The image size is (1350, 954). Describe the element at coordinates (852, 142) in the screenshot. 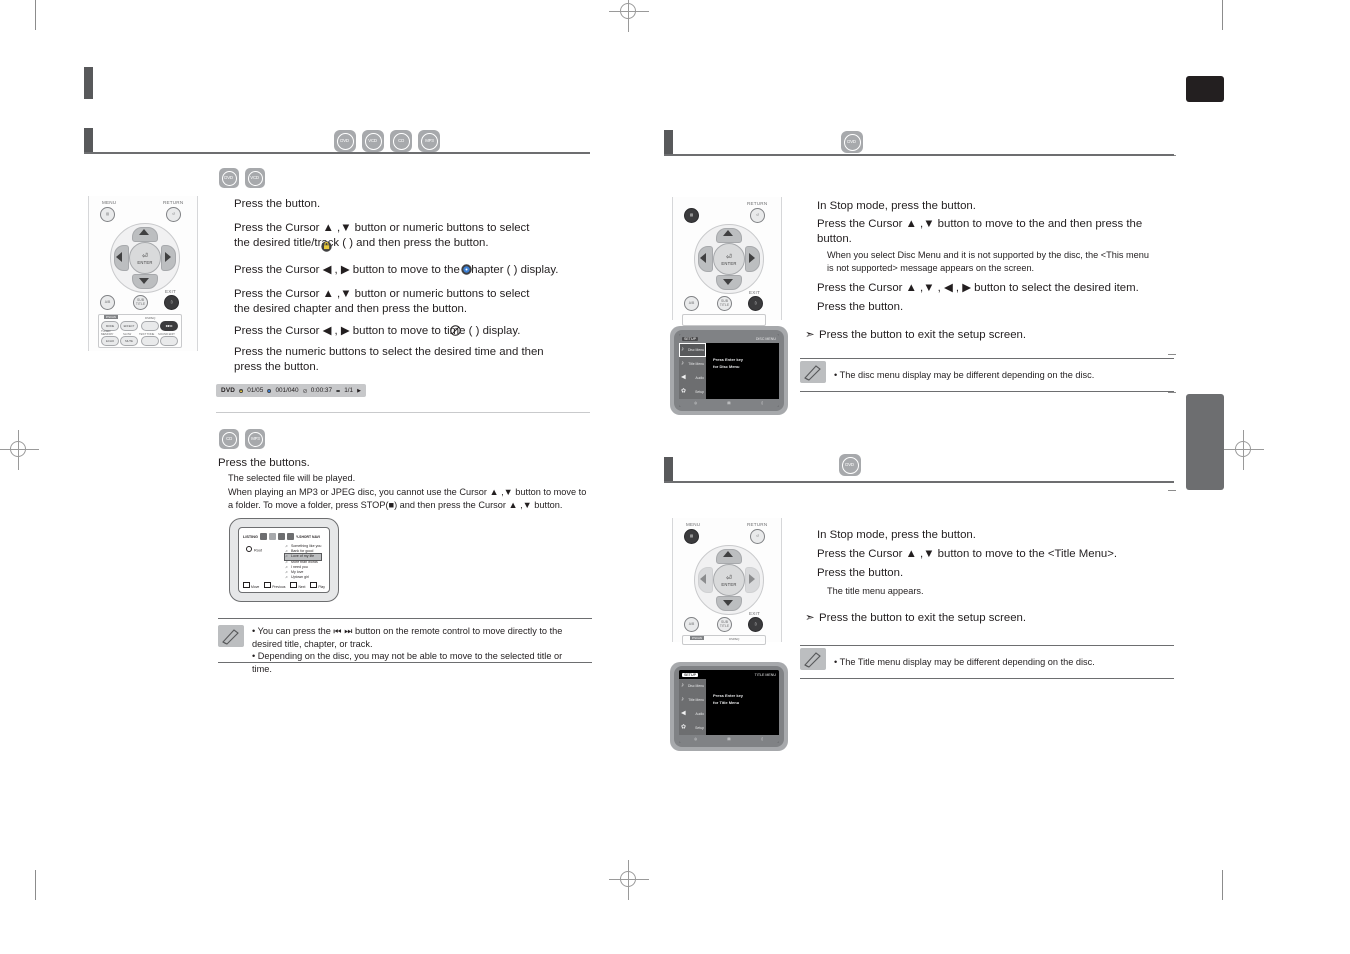

I see `right-section-1-badges: DVD` at that location.